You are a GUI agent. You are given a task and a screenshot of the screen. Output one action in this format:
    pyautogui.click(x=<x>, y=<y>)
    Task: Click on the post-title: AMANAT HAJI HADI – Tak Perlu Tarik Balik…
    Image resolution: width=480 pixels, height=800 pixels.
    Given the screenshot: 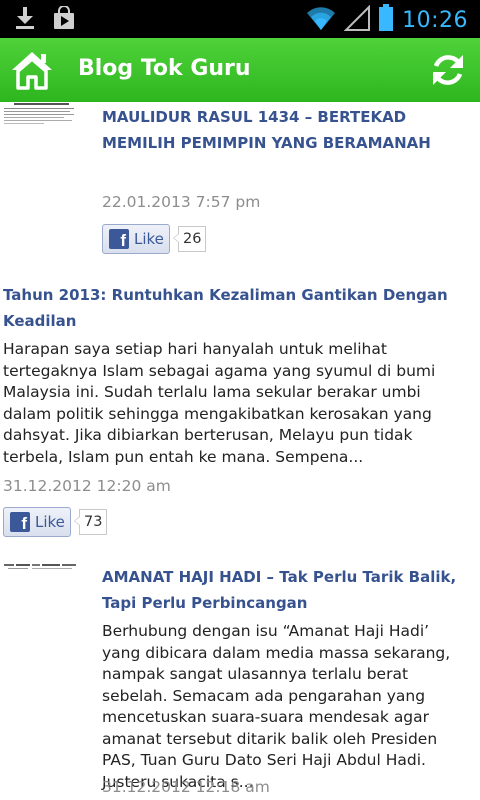 What is the action you would take?
    pyautogui.click(x=287, y=590)
    